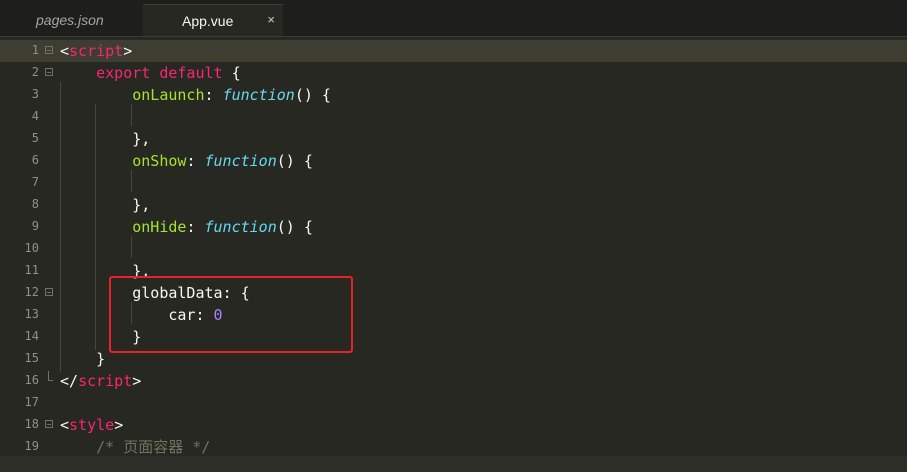  I want to click on line-number: 3, so click(35, 94).